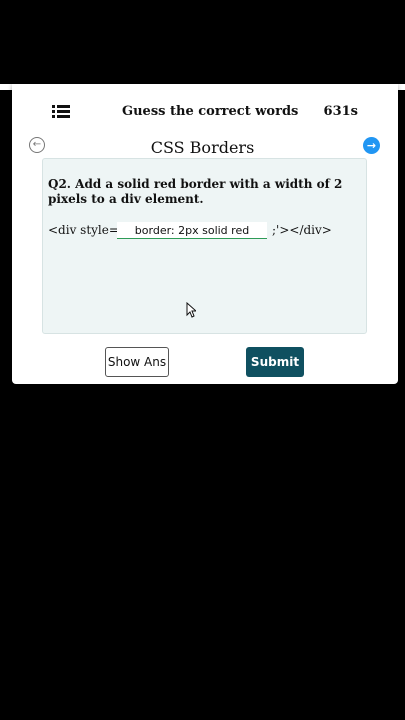  Describe the element at coordinates (340, 111) in the screenshot. I see `timer: 631s` at that location.